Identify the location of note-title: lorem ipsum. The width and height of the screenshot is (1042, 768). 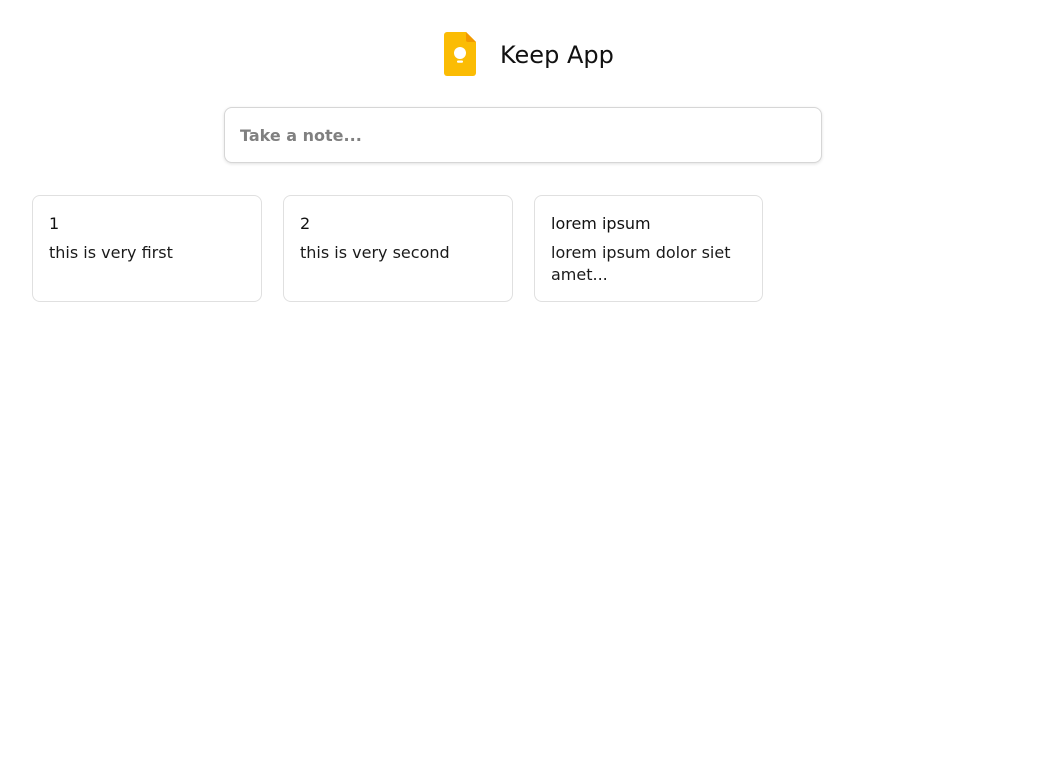
(601, 223).